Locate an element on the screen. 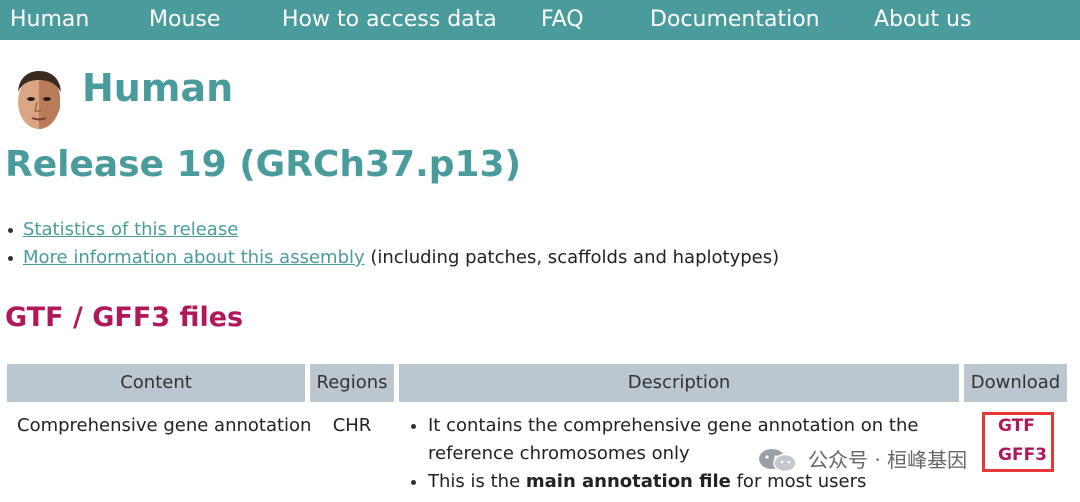 The height and width of the screenshot is (502, 1080). list-item: Statistics of this release is located at coordinates (540, 230).